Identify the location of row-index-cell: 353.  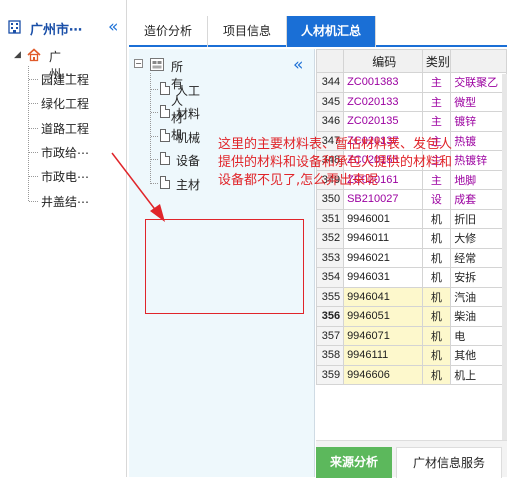
(330, 257).